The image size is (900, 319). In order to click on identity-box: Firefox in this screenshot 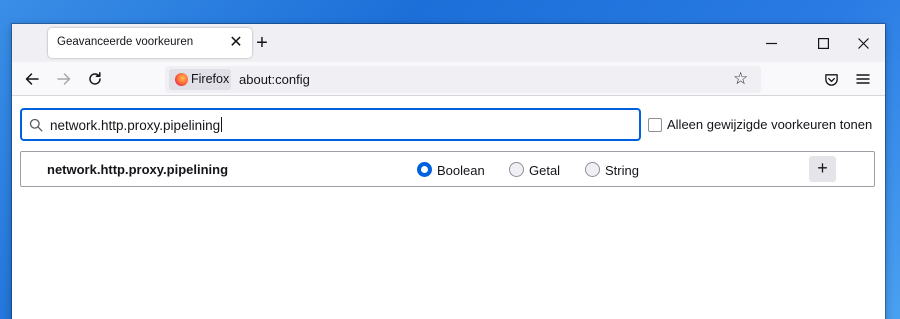, I will do `click(200, 79)`.